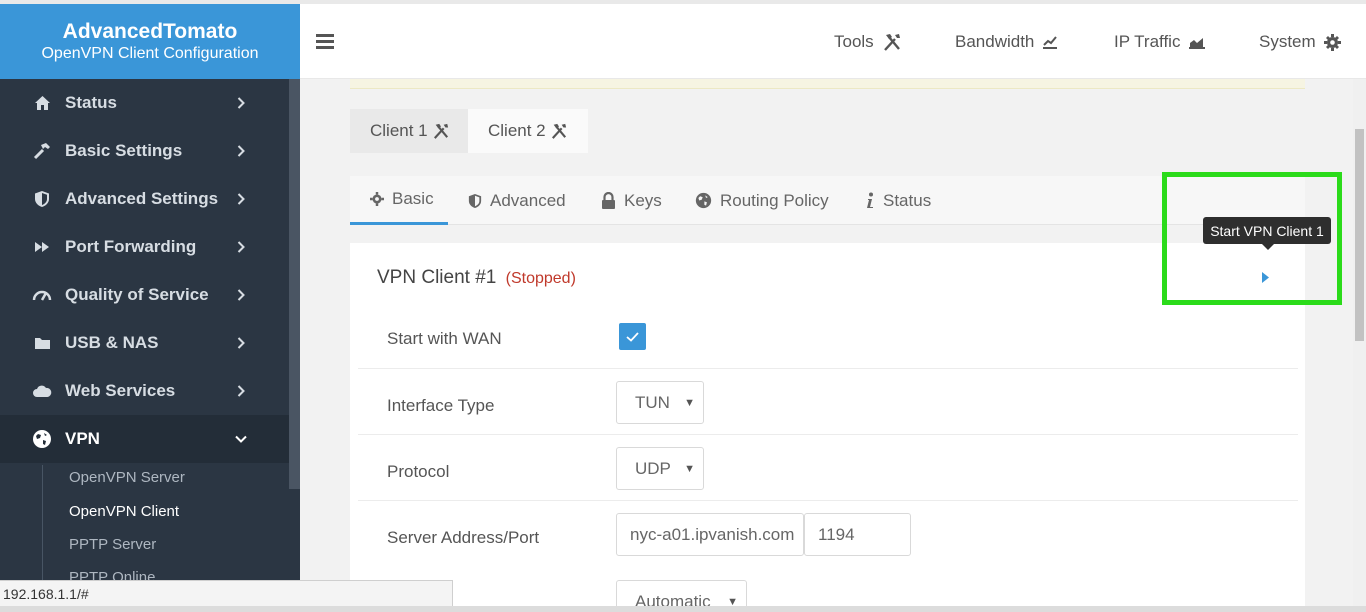 This screenshot has height=612, width=1366. I want to click on browser-status-bar: 192.168.1.1/#, so click(226, 593).